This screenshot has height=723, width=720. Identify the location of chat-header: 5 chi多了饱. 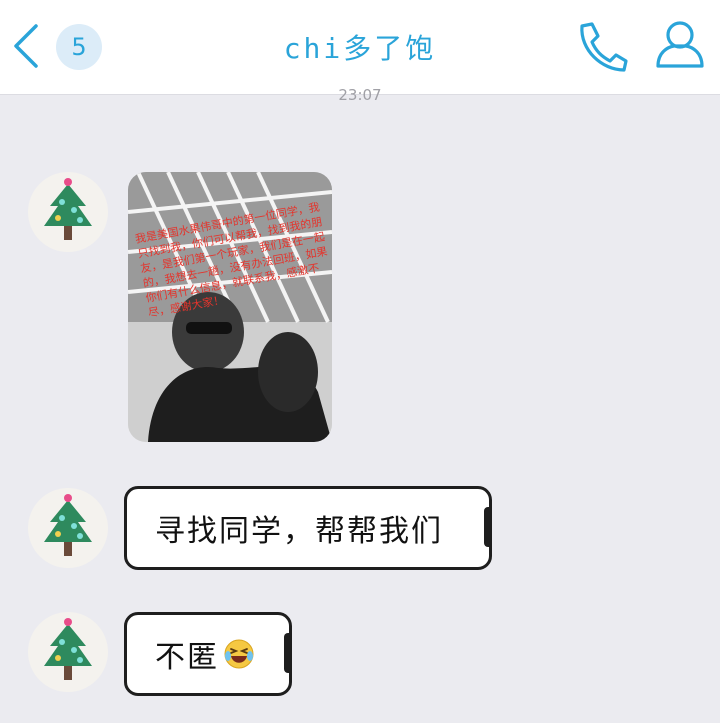
(360, 47).